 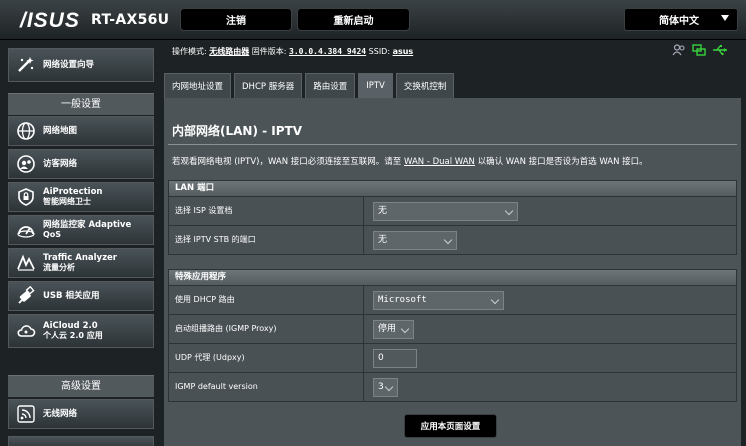 I want to click on sidebar-item-label: 网络设置向导, so click(x=69, y=65).